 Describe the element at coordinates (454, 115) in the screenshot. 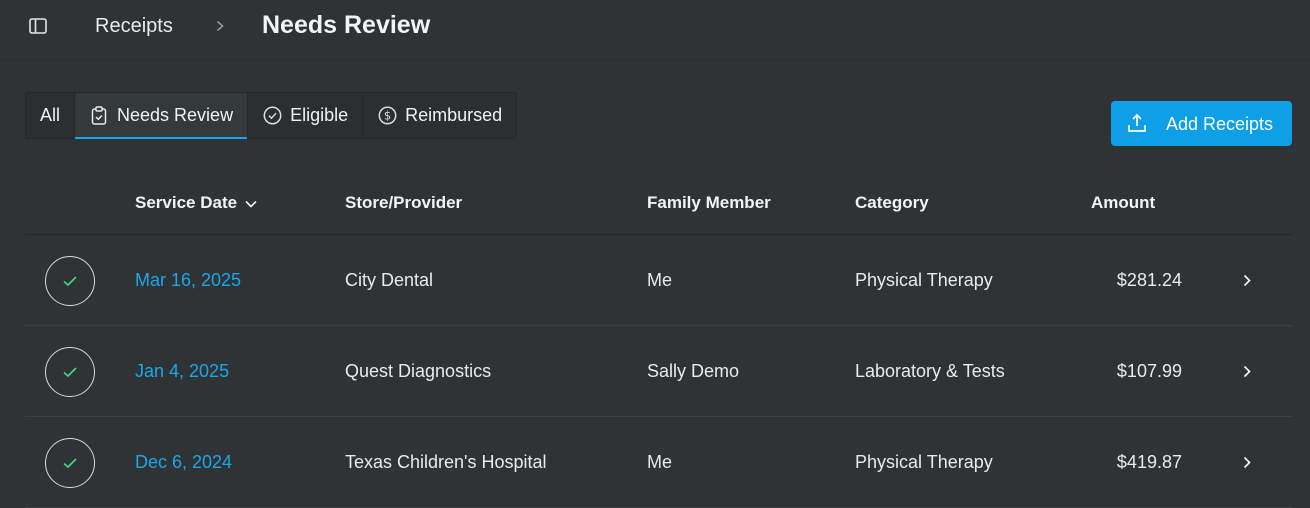

I see `tab-label: Reimbursed` at that location.